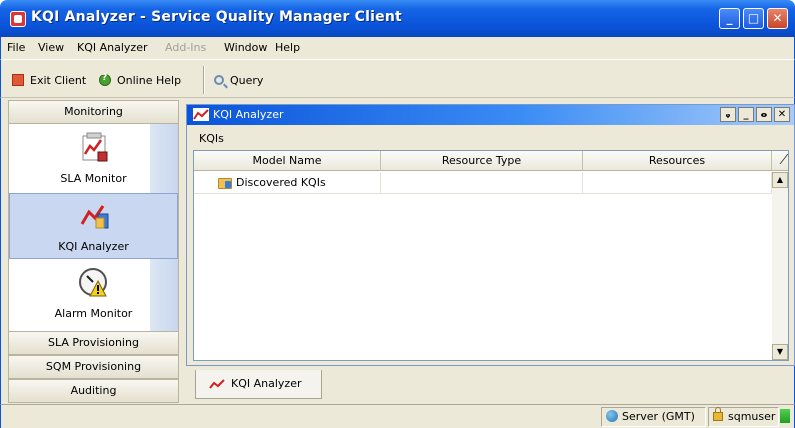  I want to click on magnifier-icon, so click(219, 80).